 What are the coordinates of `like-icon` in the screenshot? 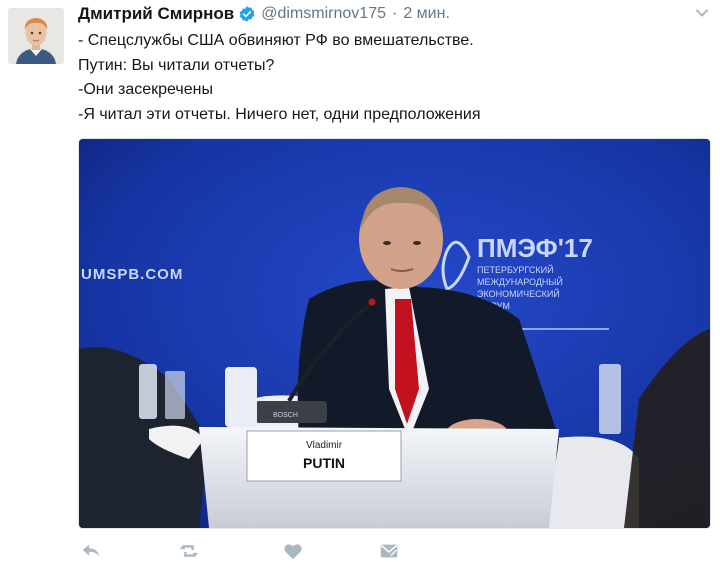 It's located at (295, 553).